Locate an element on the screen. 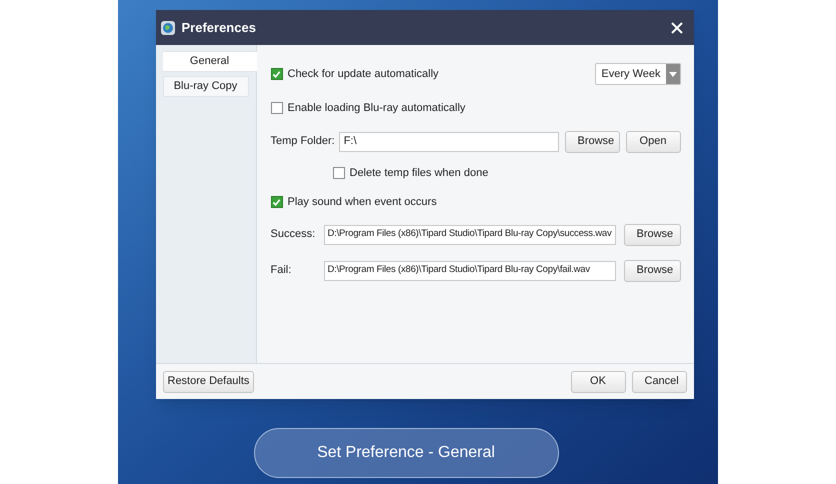  checkbox-label: Check for update automatically is located at coordinates (363, 74).